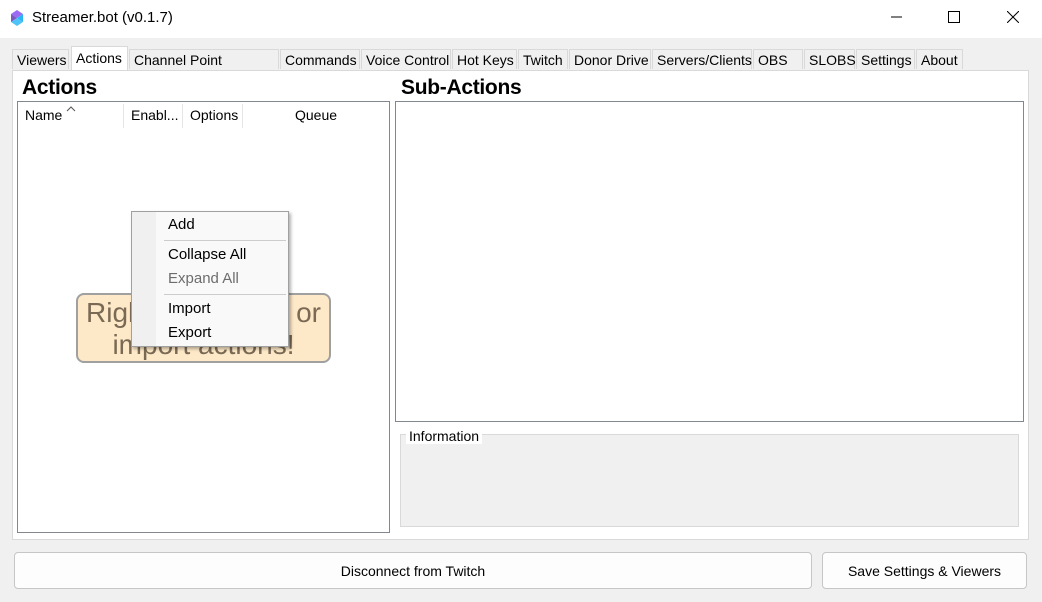  What do you see at coordinates (461, 87) in the screenshot?
I see `subactions-title: Sub-Actions` at bounding box center [461, 87].